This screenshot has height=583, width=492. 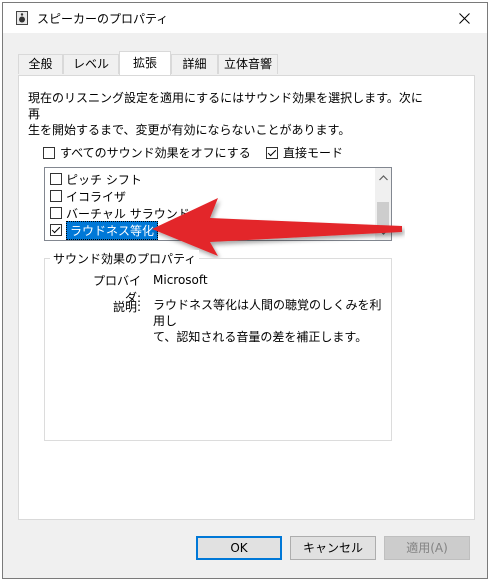 I want to click on effect-description-value: ラウドネス等化は人間の聴覚のしくみを利用し て、認知される音量の差を補正します。, so click(x=270, y=321).